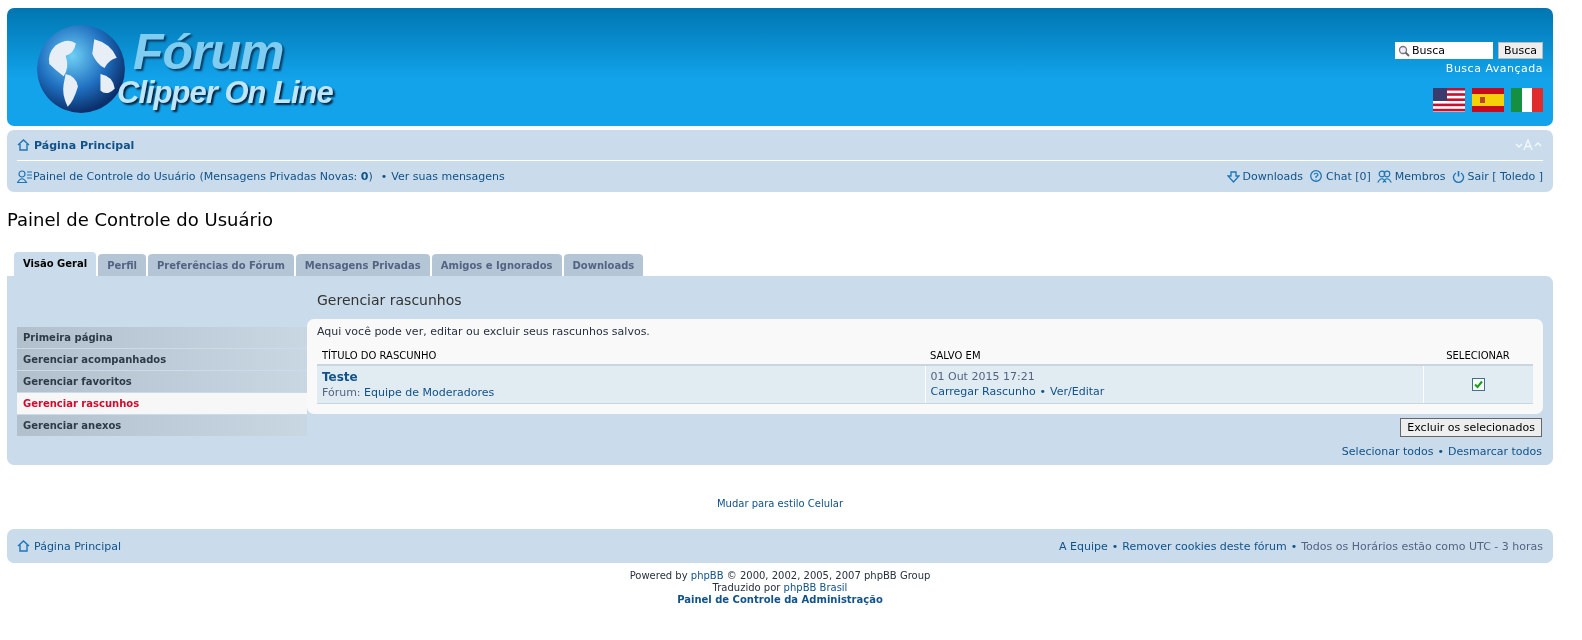 Image resolution: width=1582 pixels, height=640 pixels. Describe the element at coordinates (1340, 176) in the screenshot. I see `navbar-link: Chat [0]` at that location.